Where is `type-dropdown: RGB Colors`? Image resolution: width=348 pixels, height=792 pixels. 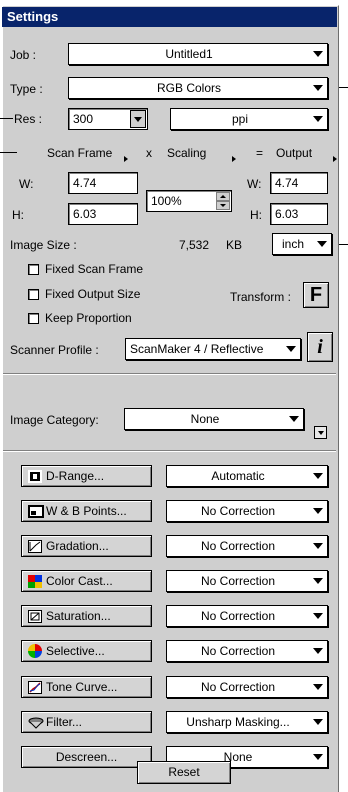
type-dropdown: RGB Colors is located at coordinates (198, 88).